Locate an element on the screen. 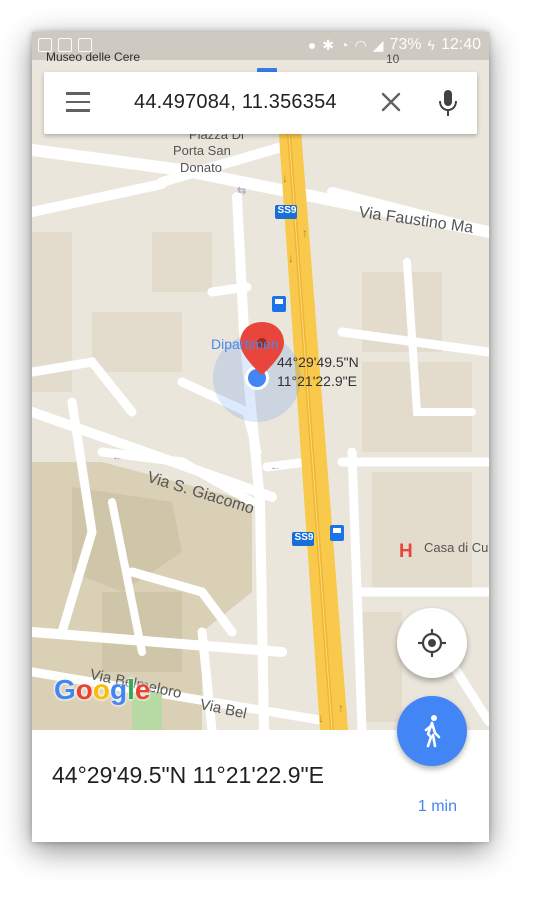 This screenshot has width=553, height=907. alarm-icon: ◔ is located at coordinates (344, 45).